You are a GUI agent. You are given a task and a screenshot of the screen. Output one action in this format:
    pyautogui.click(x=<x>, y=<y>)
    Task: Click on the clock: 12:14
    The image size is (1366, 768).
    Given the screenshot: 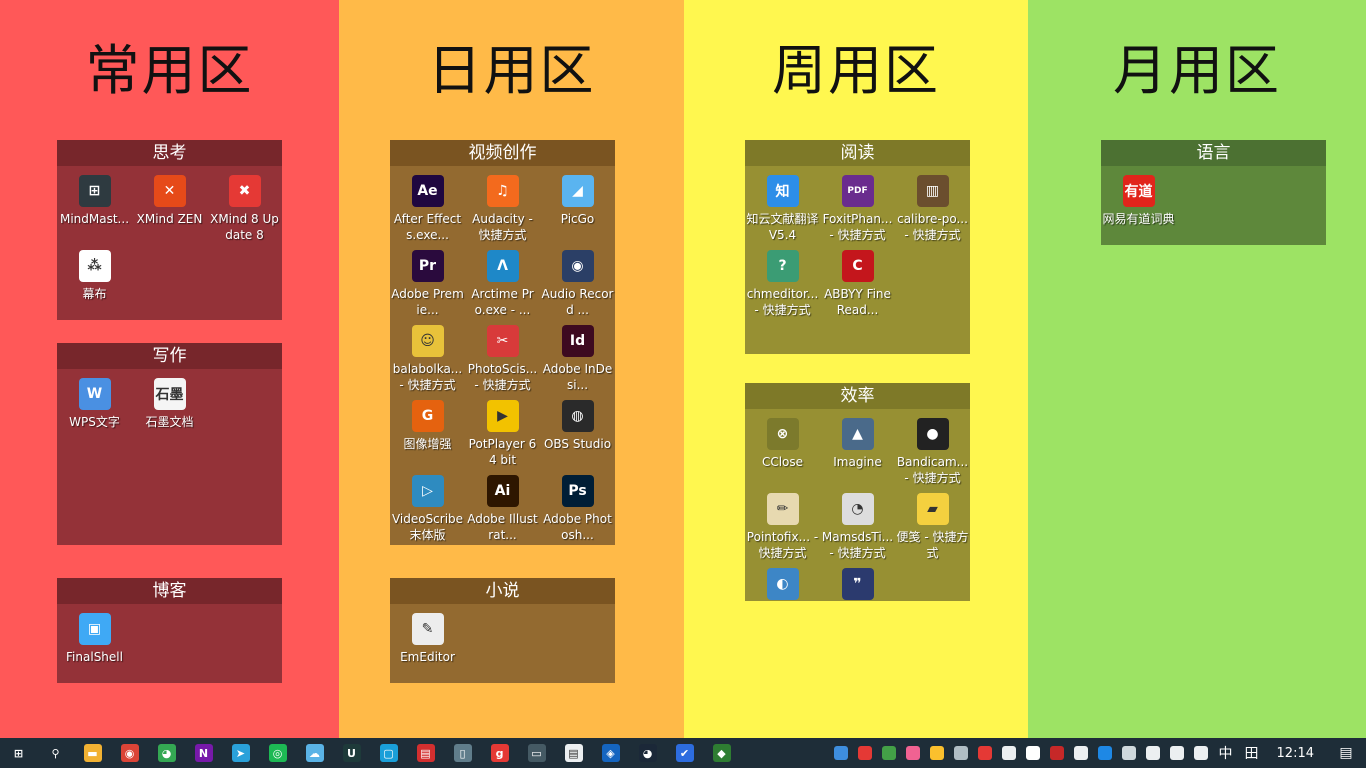 What is the action you would take?
    pyautogui.click(x=1295, y=753)
    